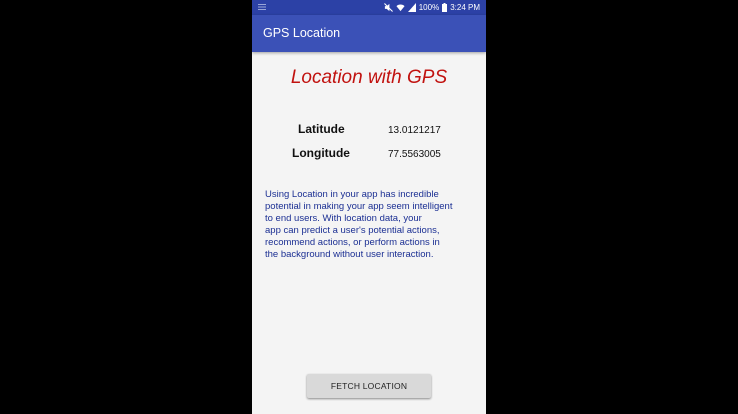 The width and height of the screenshot is (738, 414). Describe the element at coordinates (388, 7) in the screenshot. I see `mute-icon` at that location.